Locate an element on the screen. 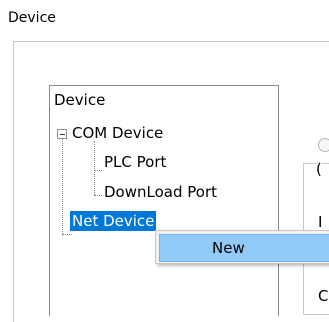  window-title: Device is located at coordinates (32, 18).